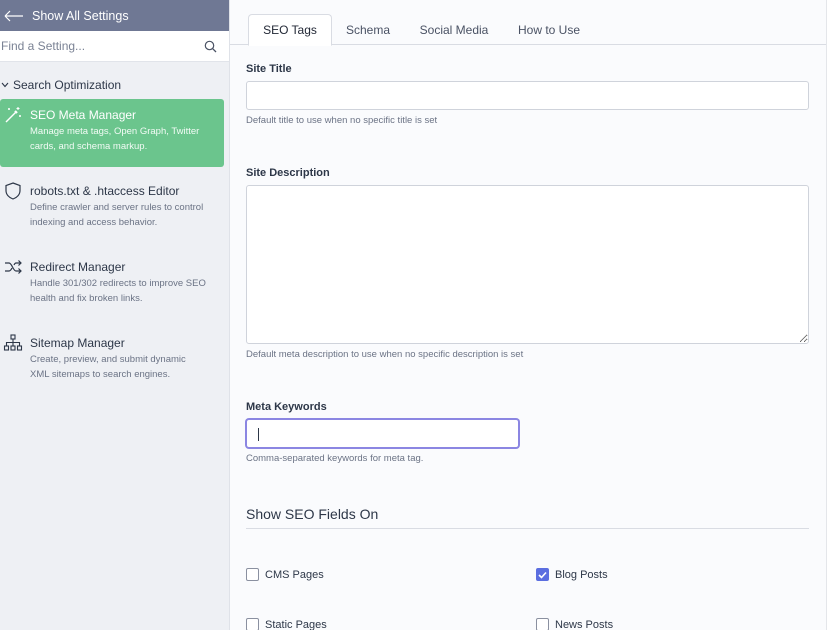 This screenshot has width=838, height=630. I want to click on sidebar-item-desc: Create, preview, and submit dynamic, so click(108, 359).